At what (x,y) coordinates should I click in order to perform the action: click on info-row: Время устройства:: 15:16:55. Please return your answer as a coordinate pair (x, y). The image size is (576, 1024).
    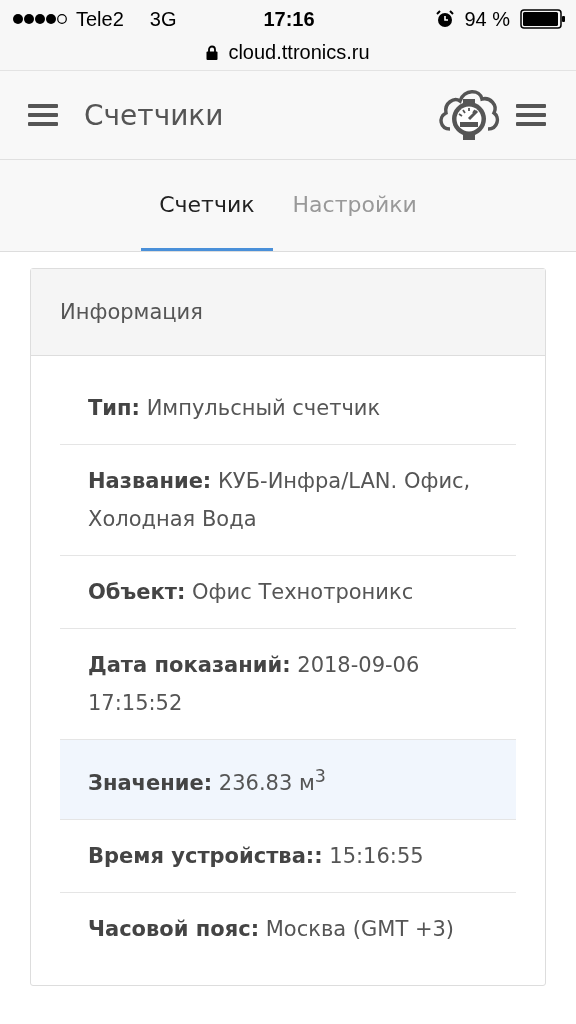
    Looking at the image, I should click on (288, 856).